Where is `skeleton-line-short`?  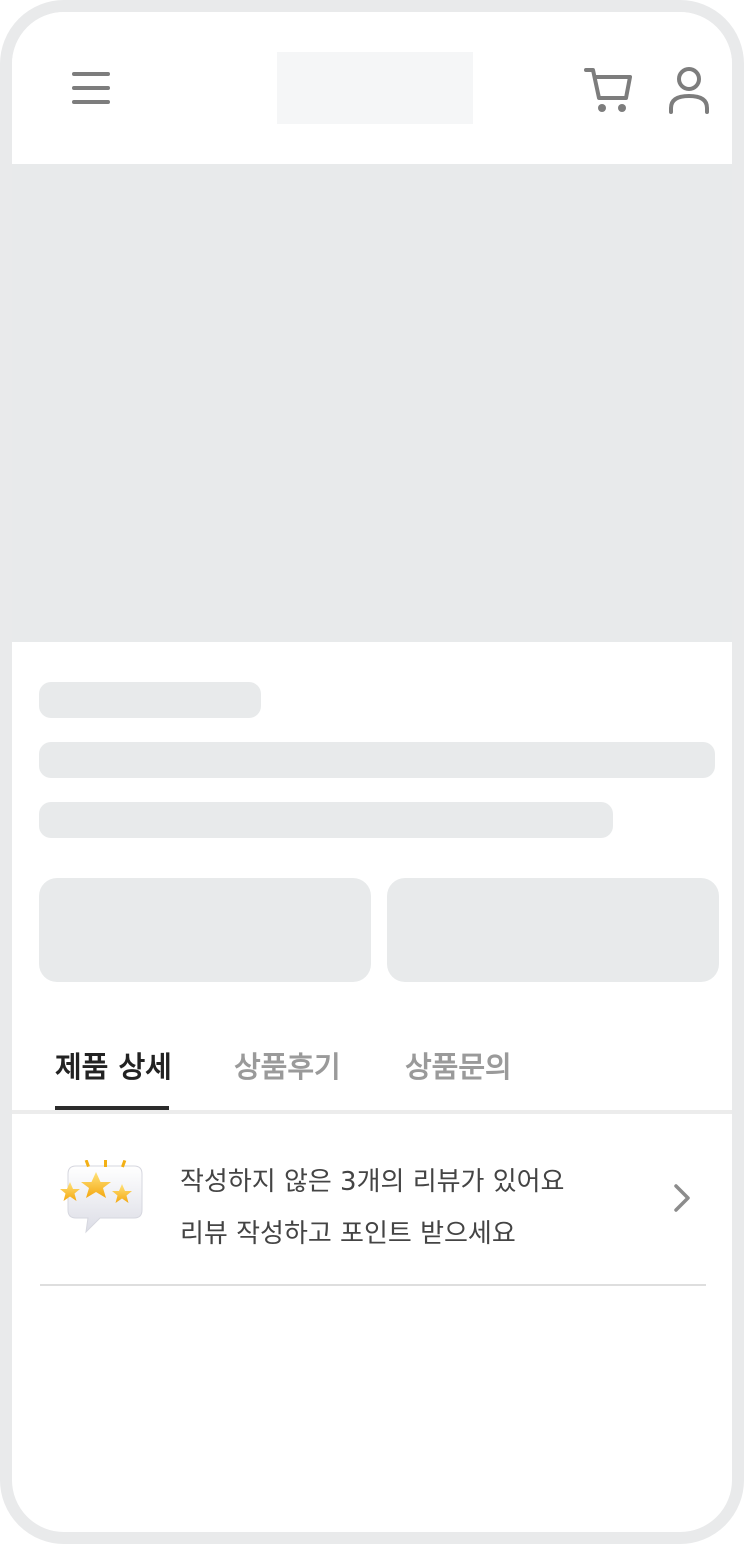 skeleton-line-short is located at coordinates (150, 700).